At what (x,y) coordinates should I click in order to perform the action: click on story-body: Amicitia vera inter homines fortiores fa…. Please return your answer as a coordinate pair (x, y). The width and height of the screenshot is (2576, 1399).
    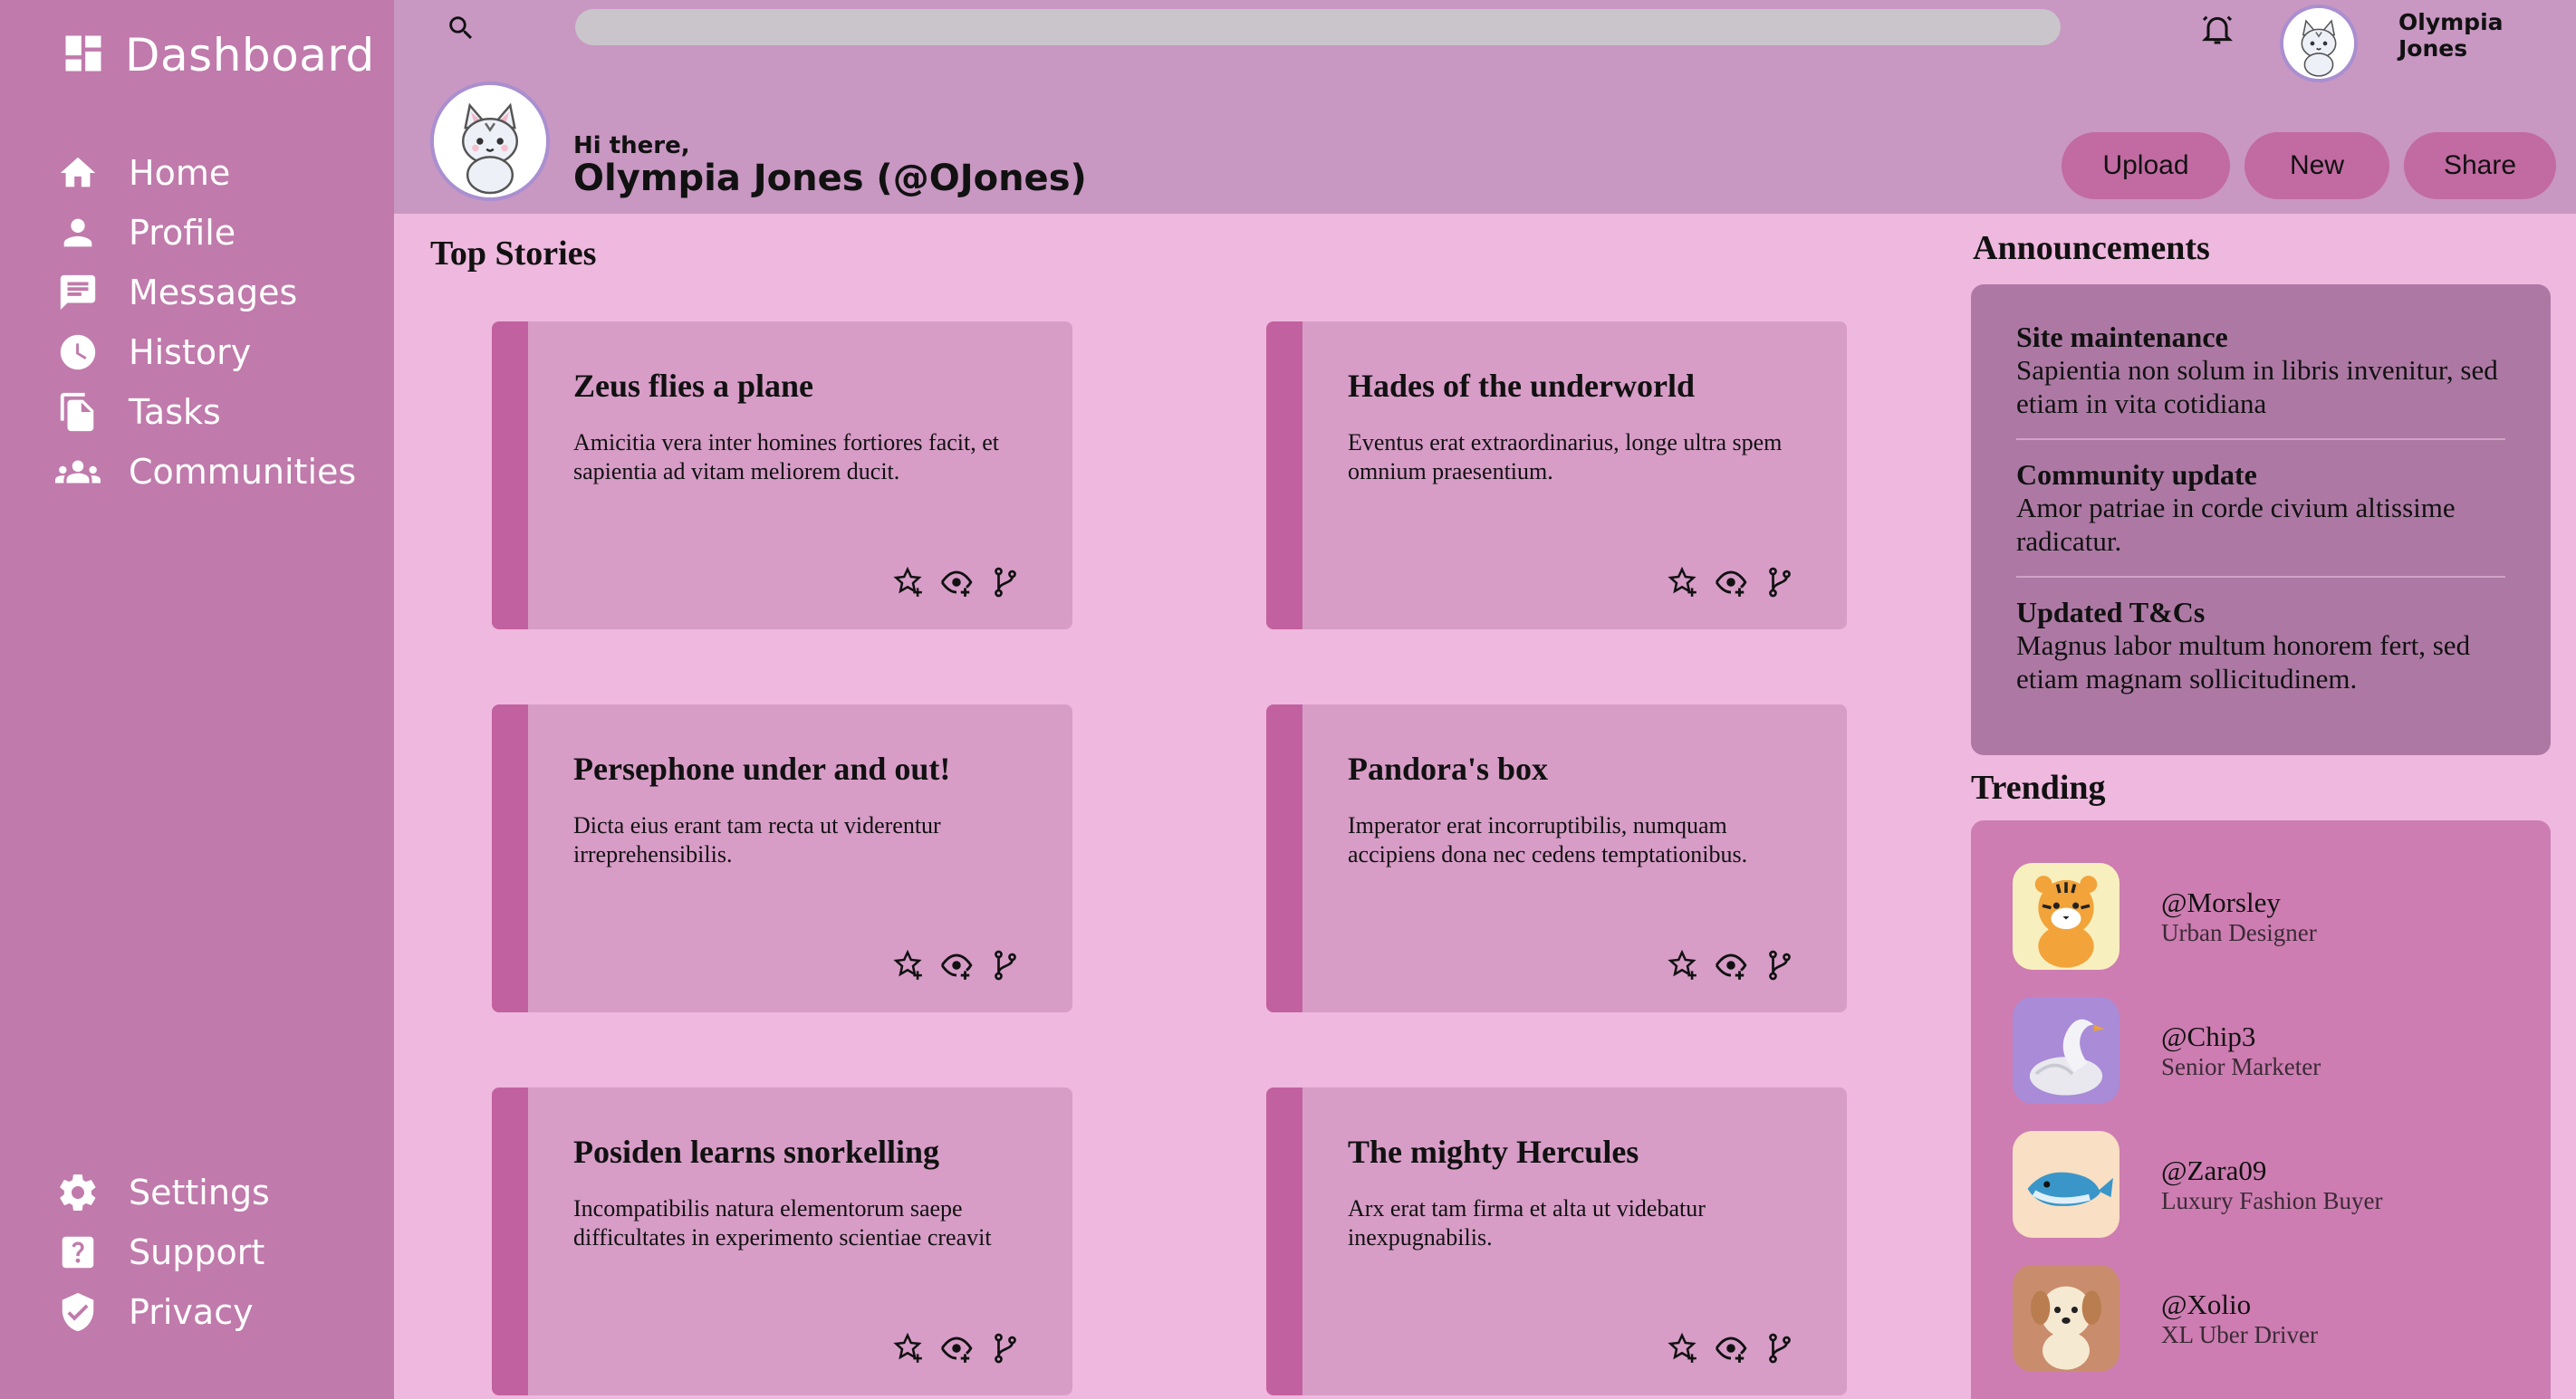
    Looking at the image, I should click on (786, 457).